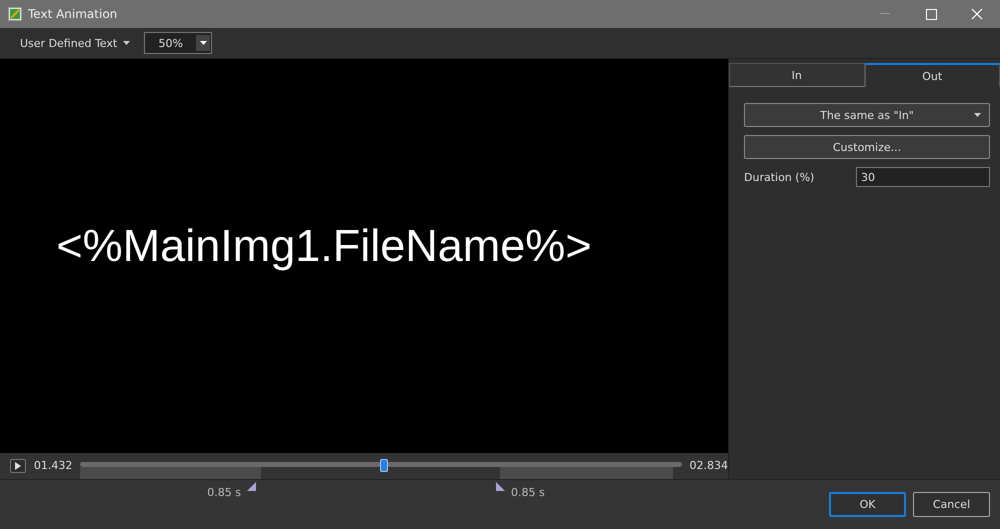 This screenshot has height=529, width=1000. I want to click on start-time: 01.432, so click(53, 465).